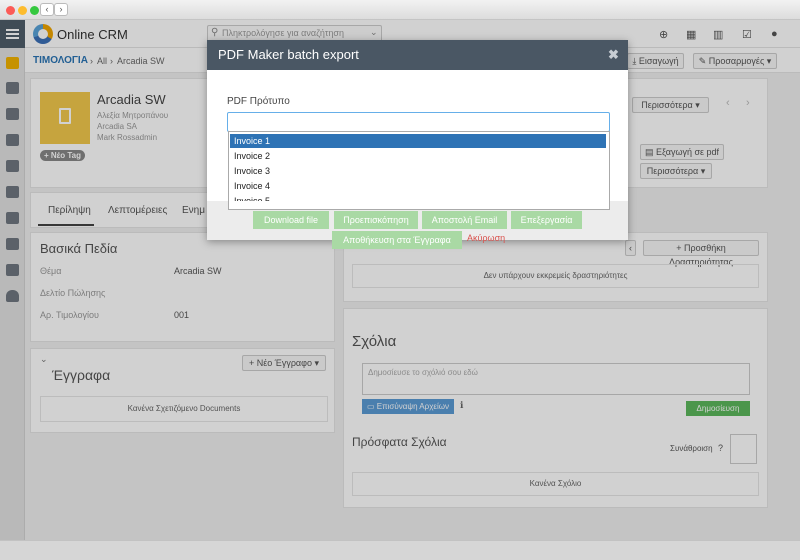 This screenshot has height=560, width=800. I want to click on option-invoice-3: Invoice 3, so click(418, 171).